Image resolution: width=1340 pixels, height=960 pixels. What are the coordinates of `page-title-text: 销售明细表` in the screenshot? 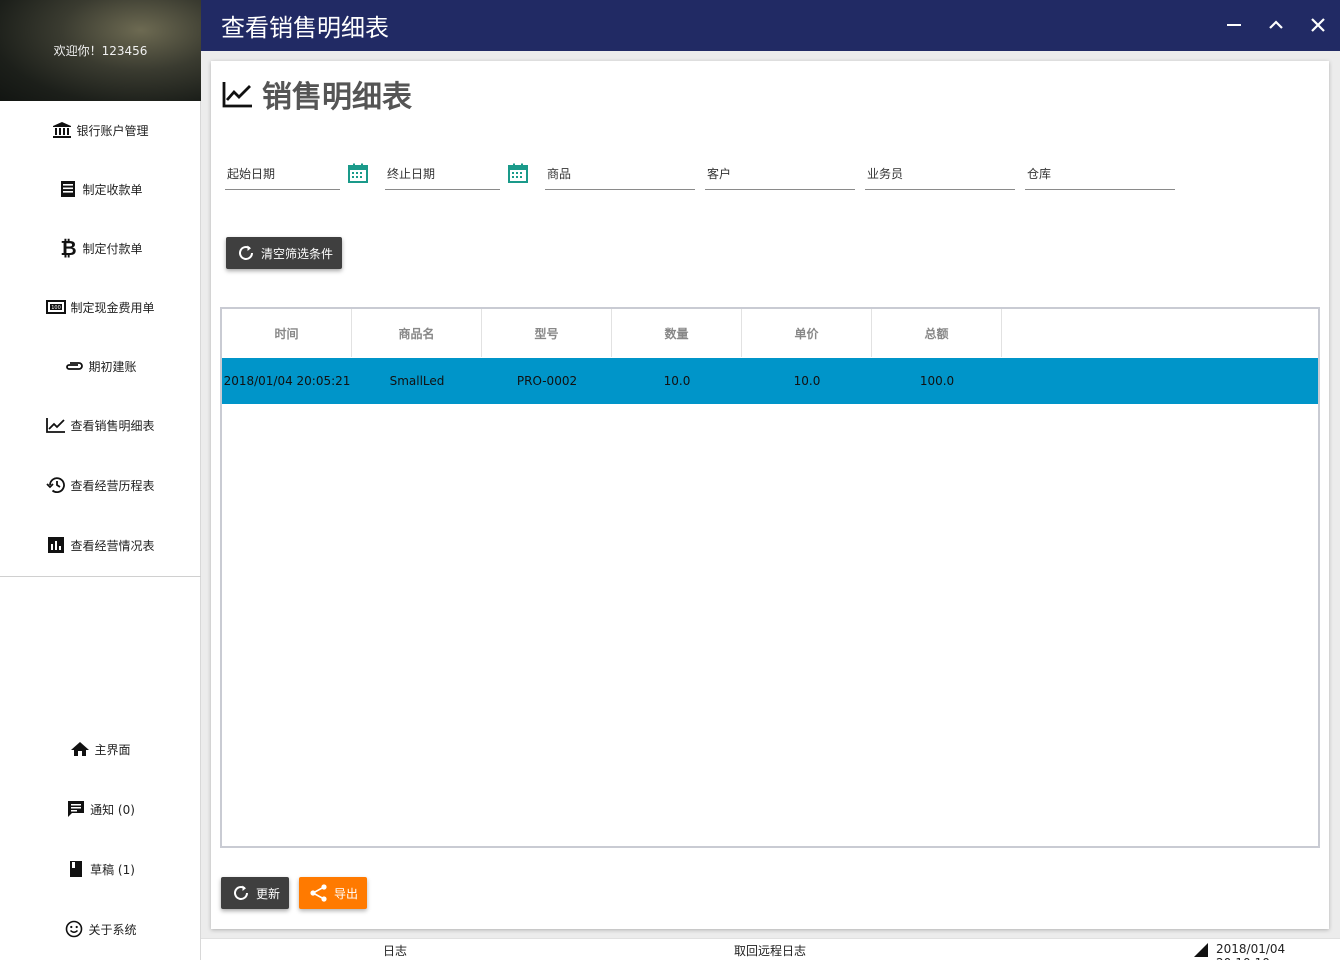 It's located at (337, 97).